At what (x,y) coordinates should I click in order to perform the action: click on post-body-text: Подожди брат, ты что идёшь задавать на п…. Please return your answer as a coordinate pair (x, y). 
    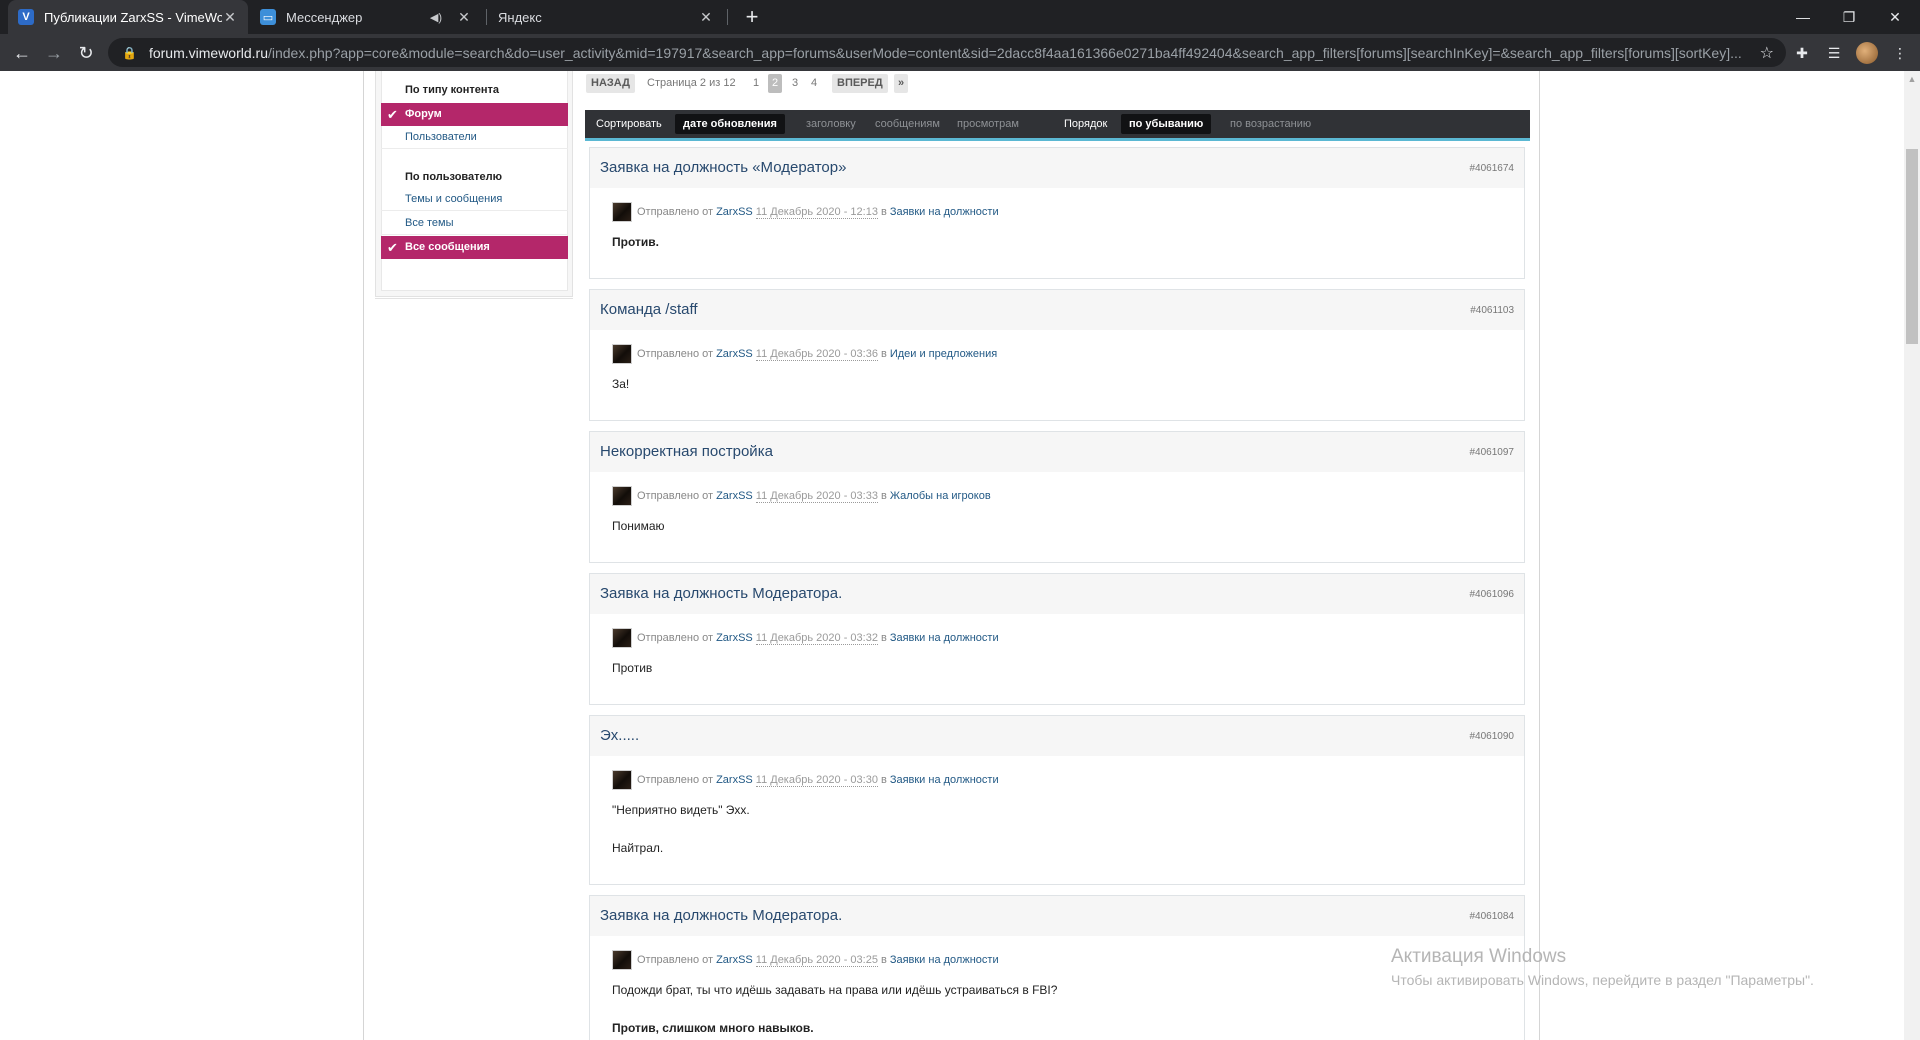
    Looking at the image, I should click on (835, 990).